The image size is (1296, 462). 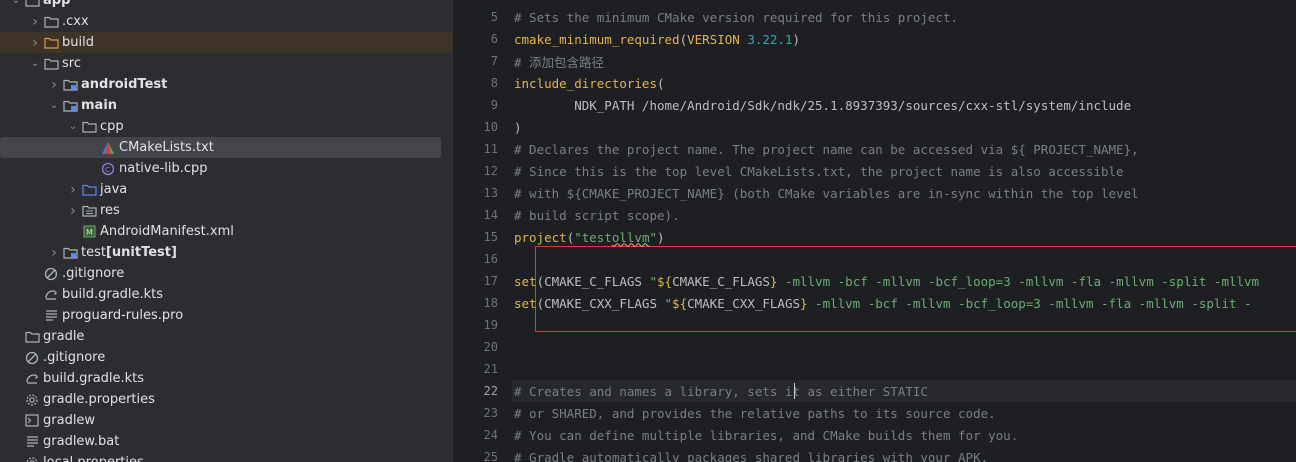 I want to click on line-number: 21, so click(x=490, y=369).